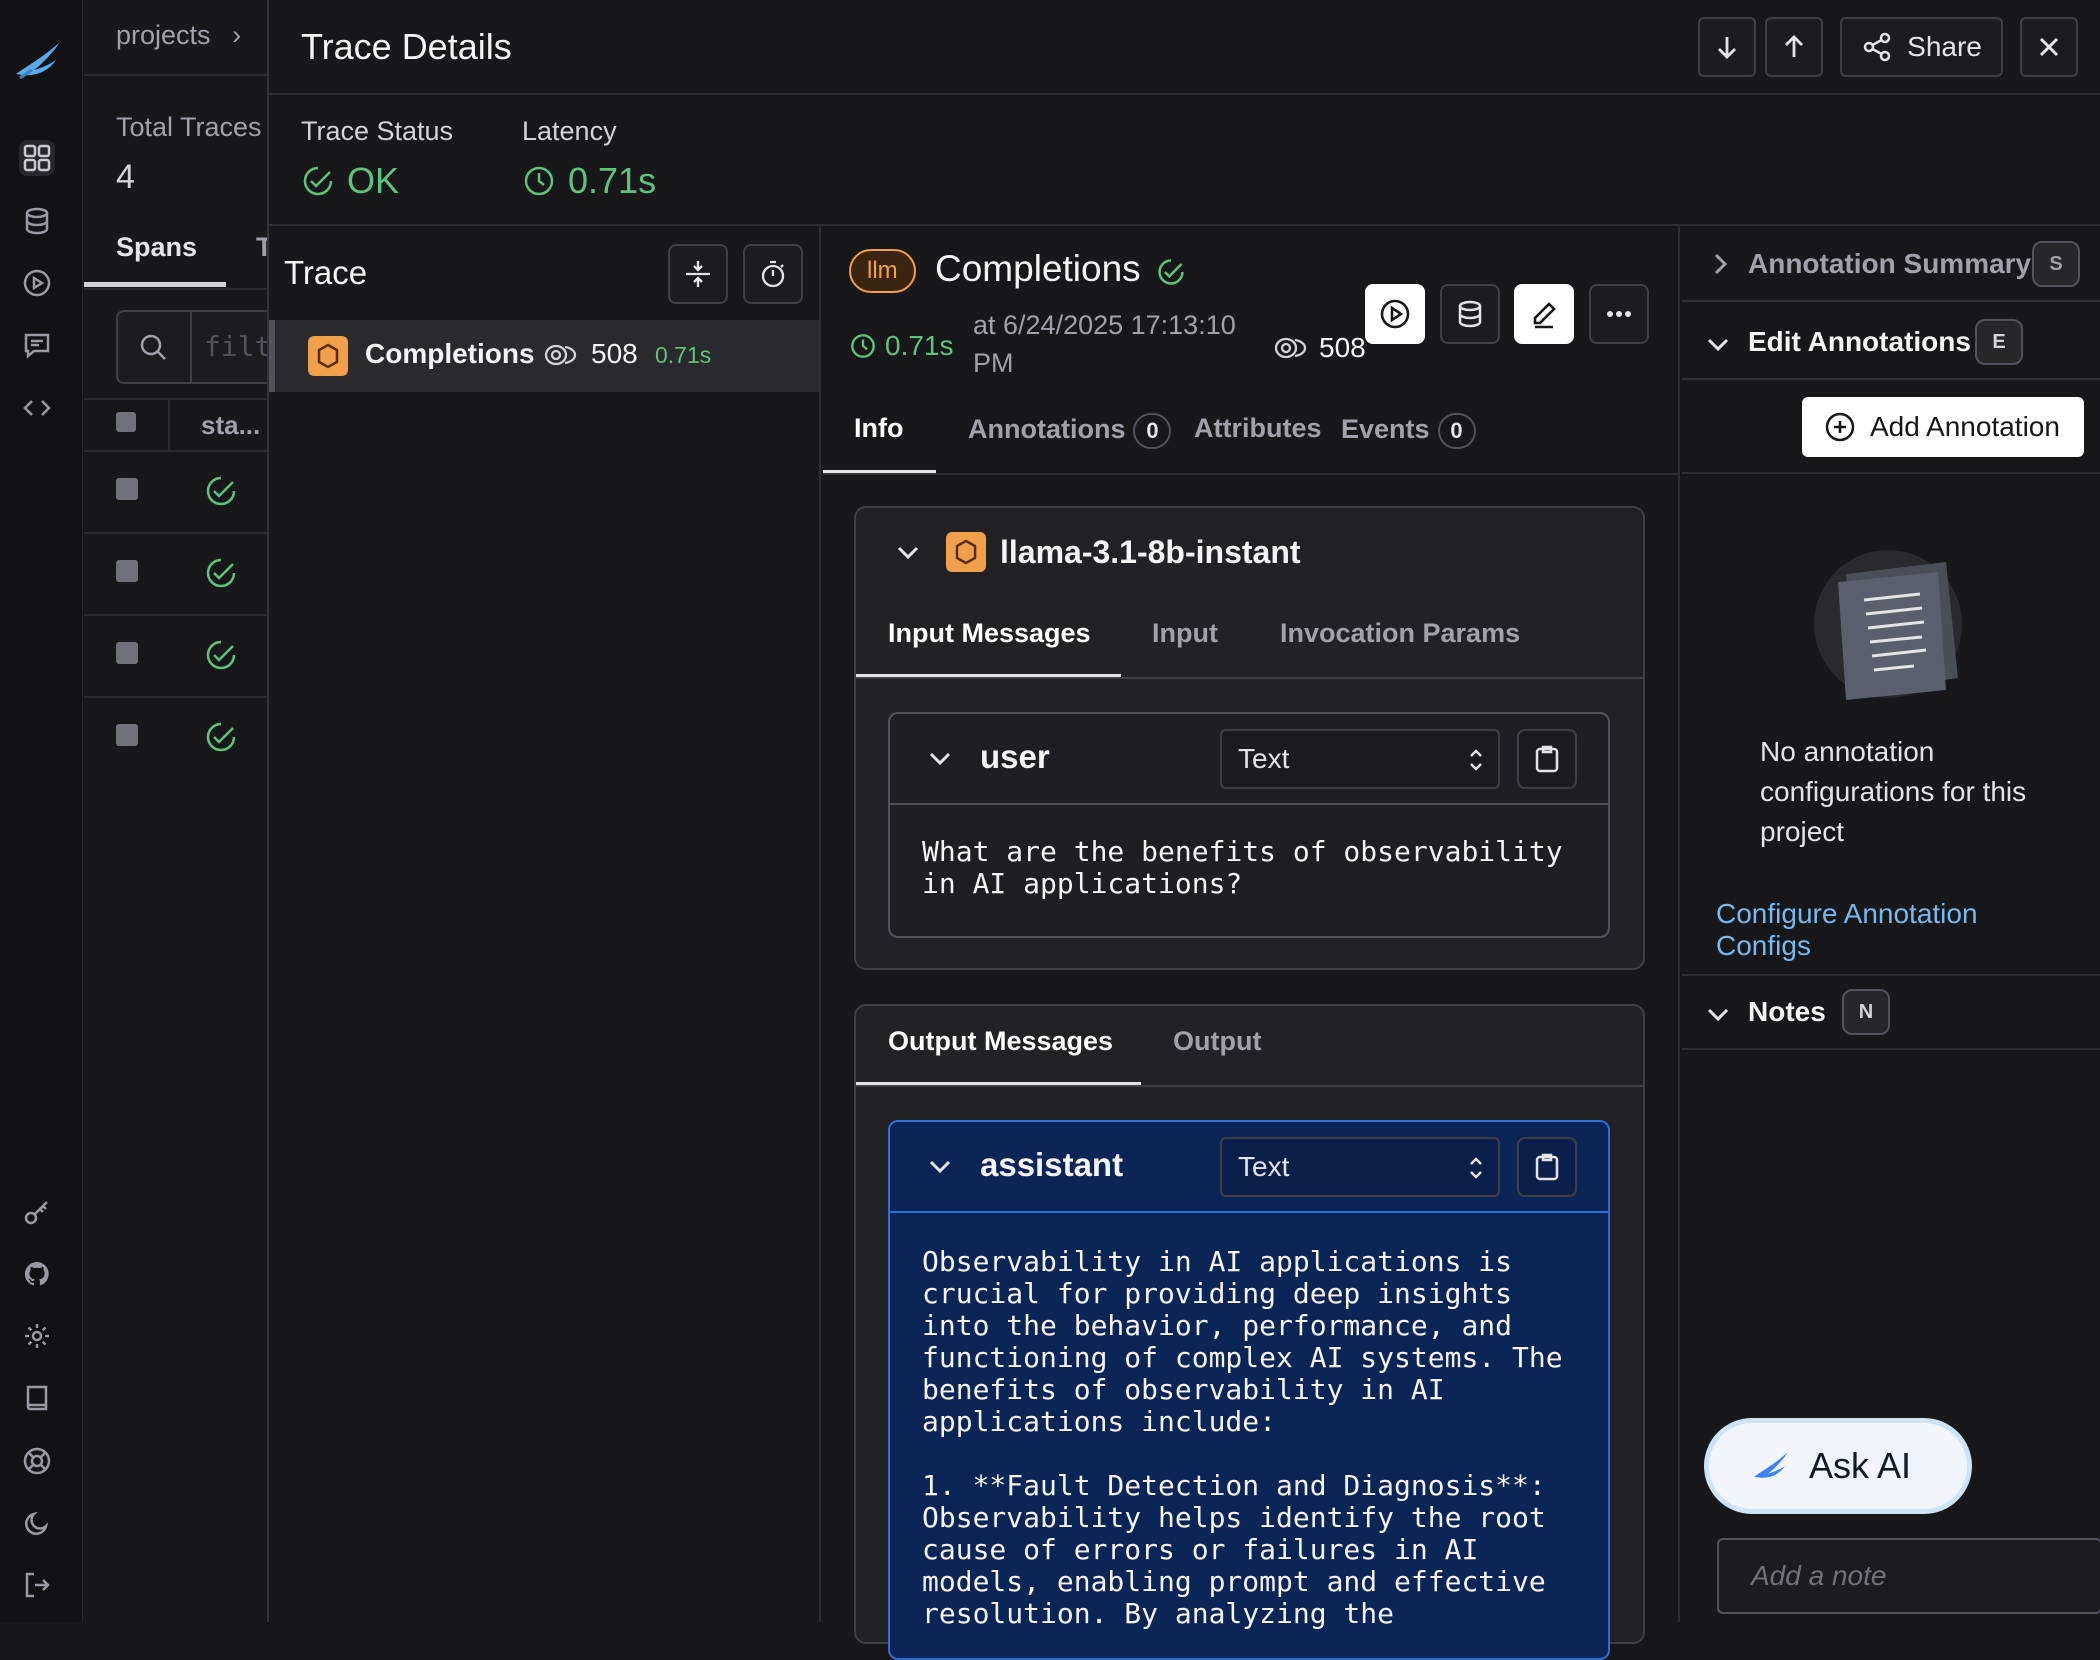  What do you see at coordinates (1476, 760) in the screenshot?
I see `select-chevrons-icon` at bounding box center [1476, 760].